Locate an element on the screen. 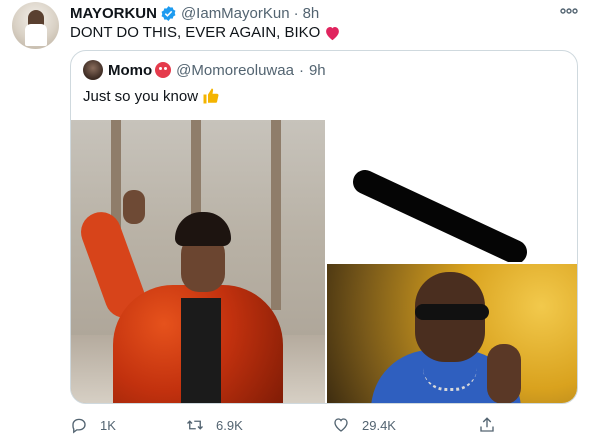  share-icon is located at coordinates (487, 424).